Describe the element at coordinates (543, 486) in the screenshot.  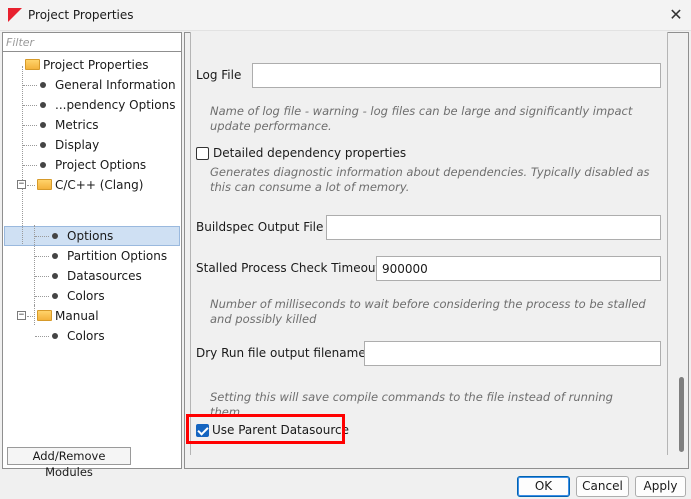
I see `ok-button: OK` at that location.